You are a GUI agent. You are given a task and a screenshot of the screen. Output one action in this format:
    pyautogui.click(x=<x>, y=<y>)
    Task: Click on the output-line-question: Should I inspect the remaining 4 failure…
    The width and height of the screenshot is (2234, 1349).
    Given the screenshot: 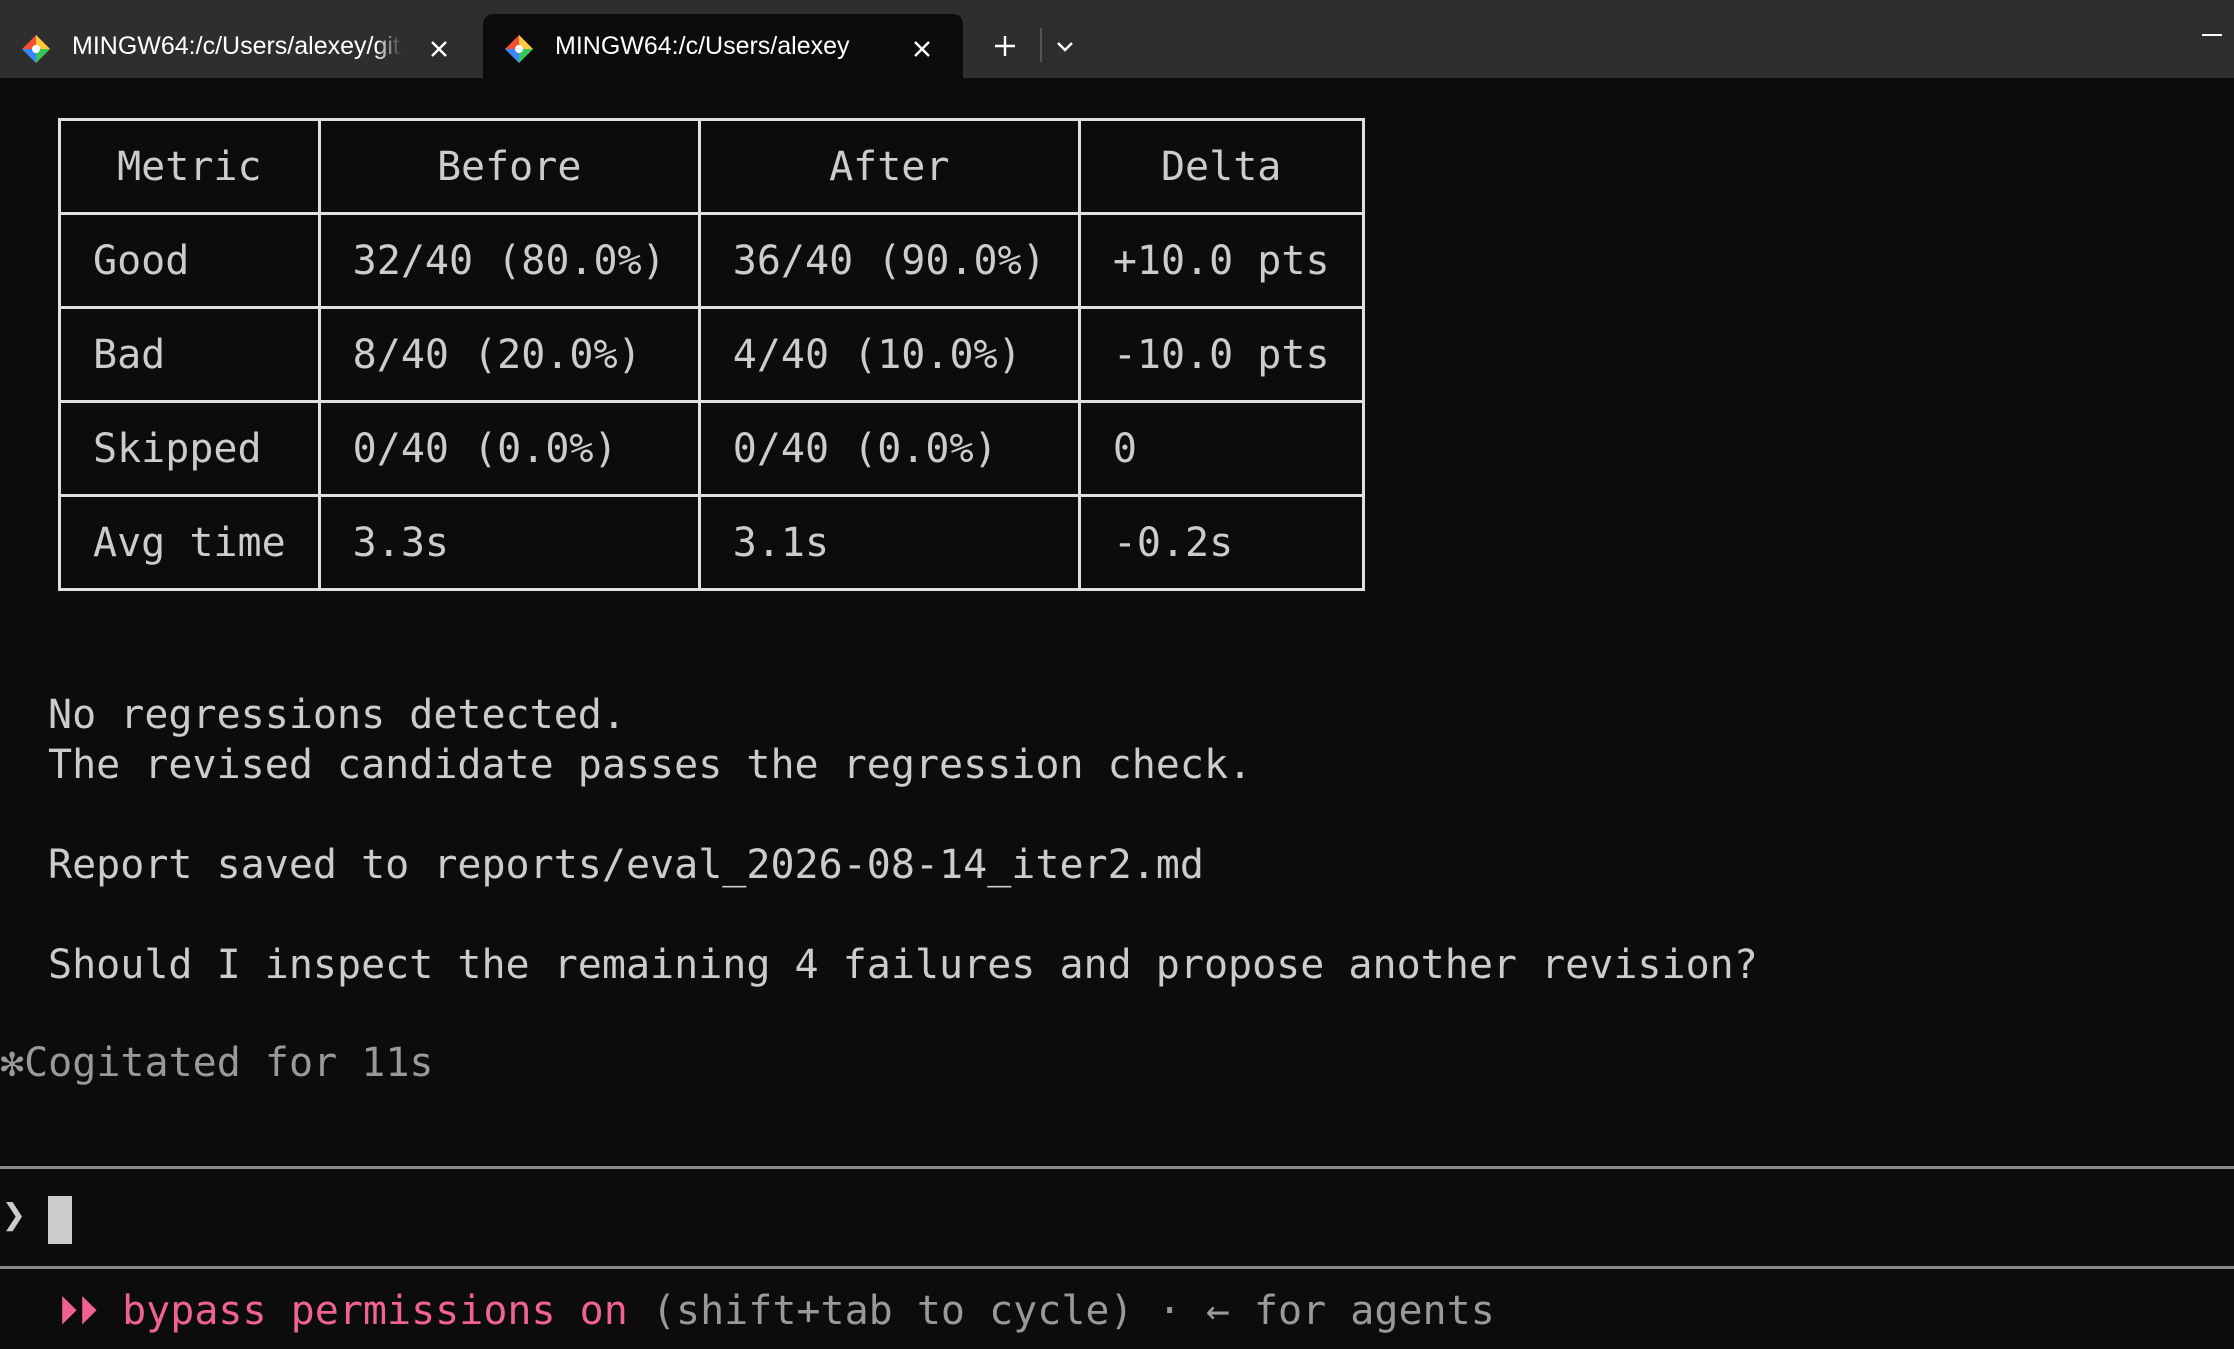 What is the action you would take?
    pyautogui.click(x=903, y=965)
    